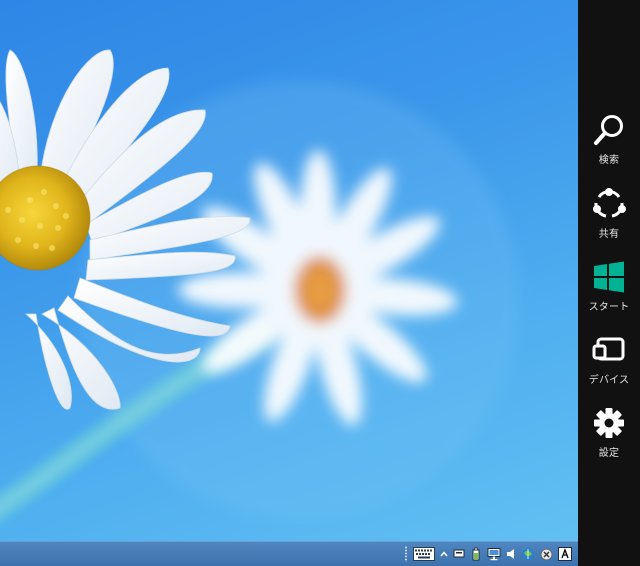  I want to click on notification-tray, so click(488, 554).